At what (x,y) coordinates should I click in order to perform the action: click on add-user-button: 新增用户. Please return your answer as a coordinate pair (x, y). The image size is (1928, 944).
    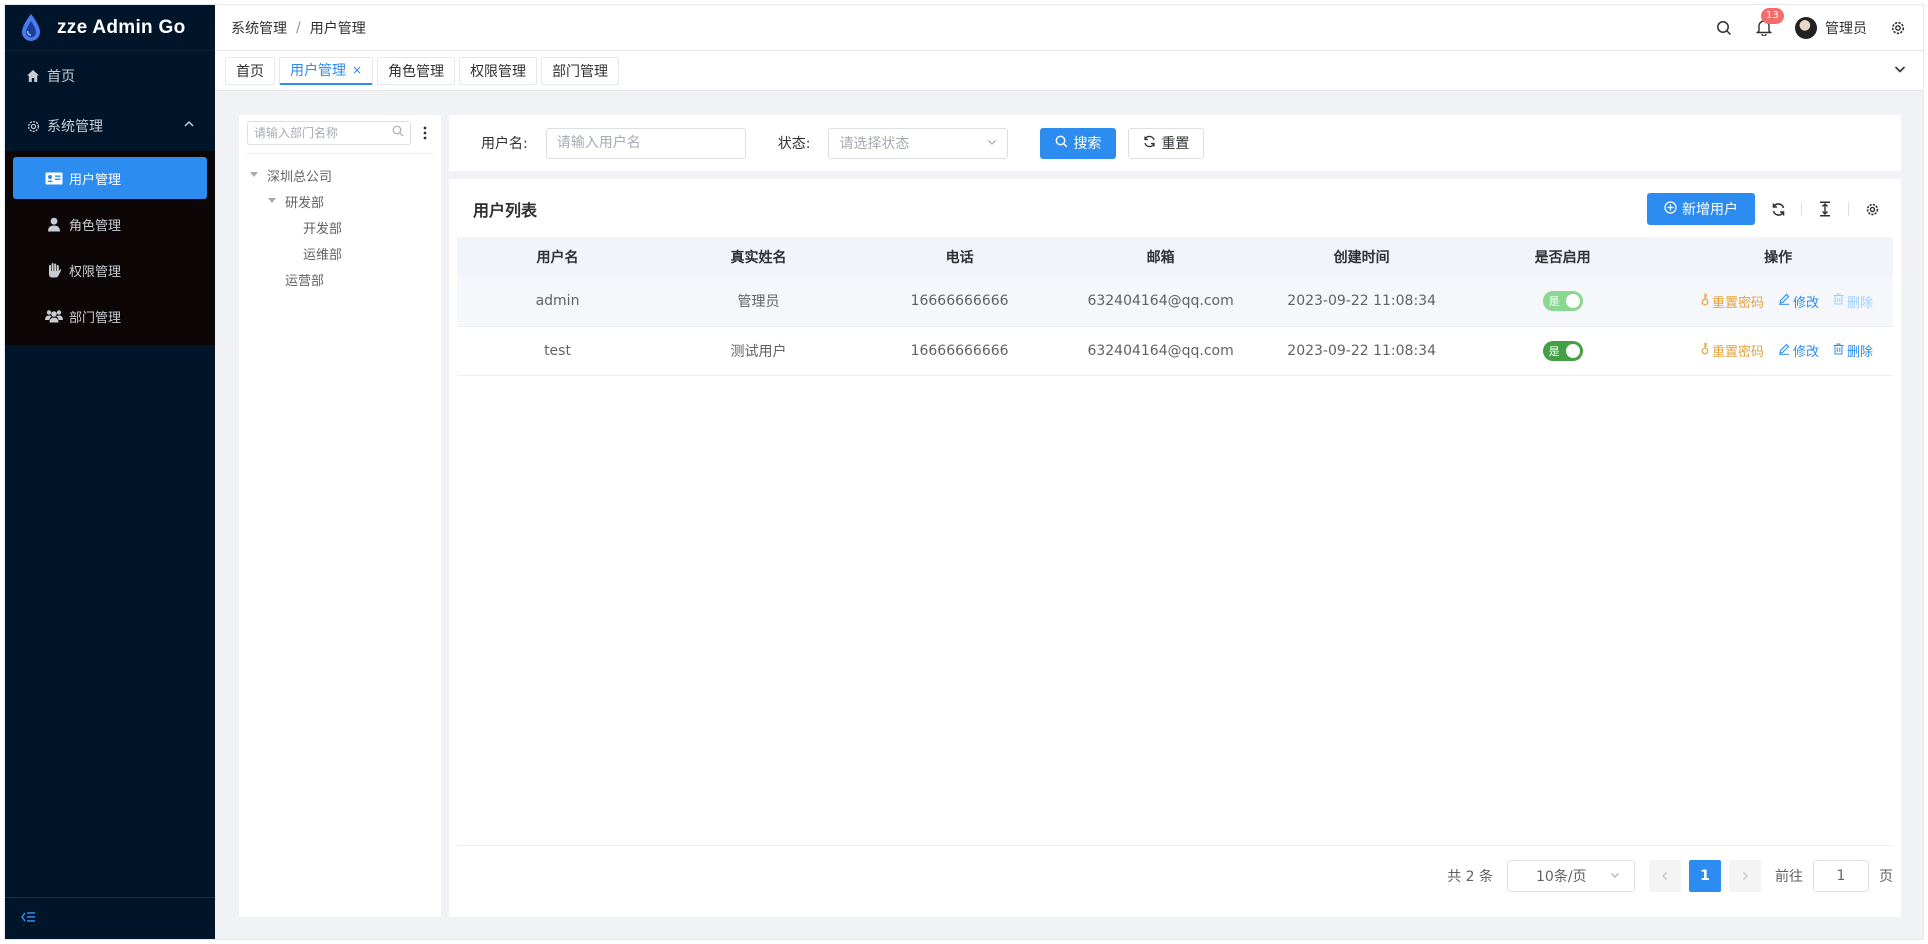
    Looking at the image, I should click on (1701, 209).